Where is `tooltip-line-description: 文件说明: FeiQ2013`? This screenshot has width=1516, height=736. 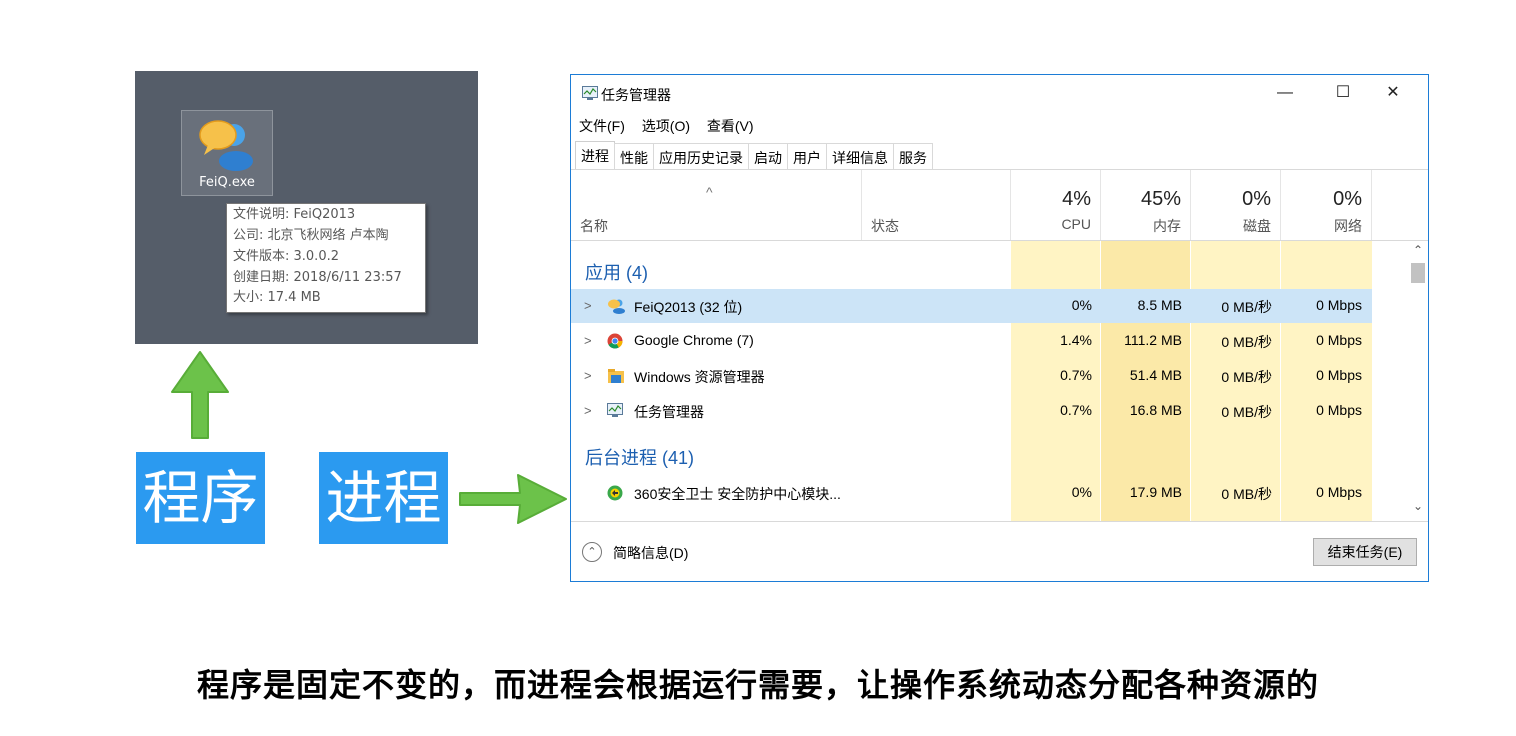 tooltip-line-description: 文件说明: FeiQ2013 is located at coordinates (294, 214).